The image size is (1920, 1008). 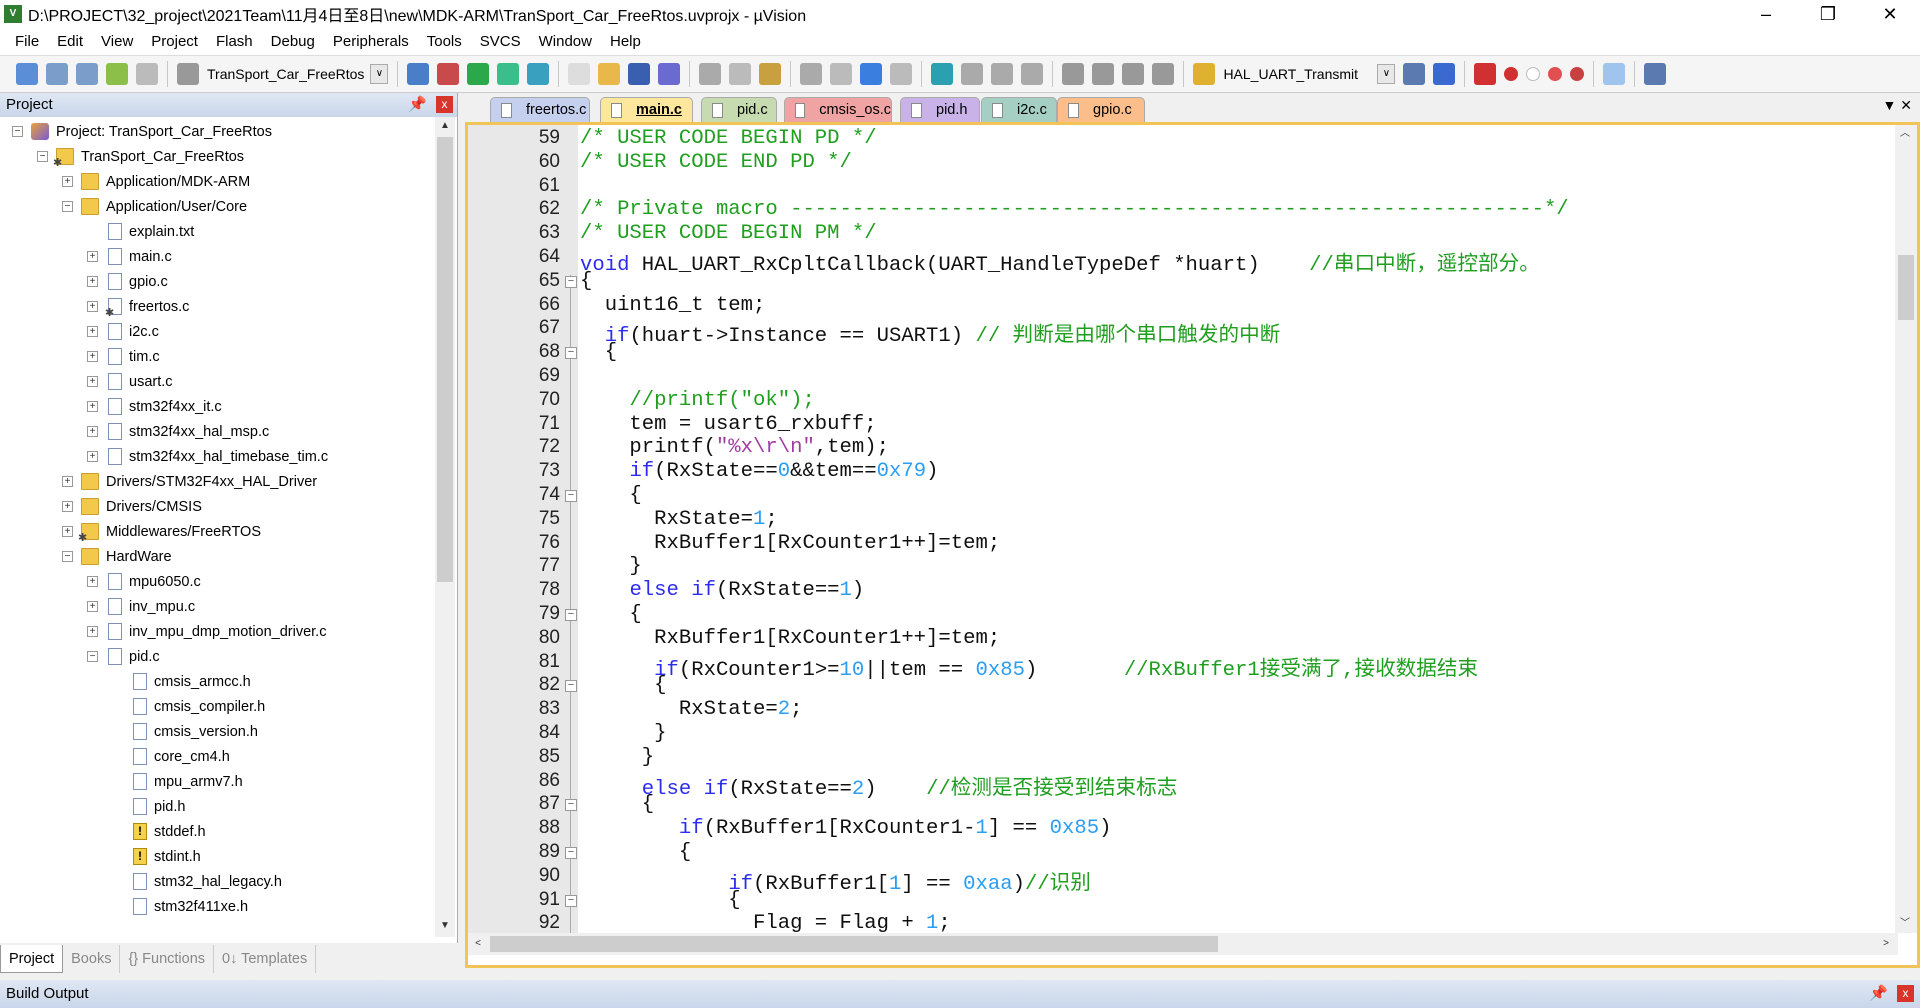 What do you see at coordinates (188, 706) in the screenshot?
I see `tree-item: cmsis_compiler.h` at bounding box center [188, 706].